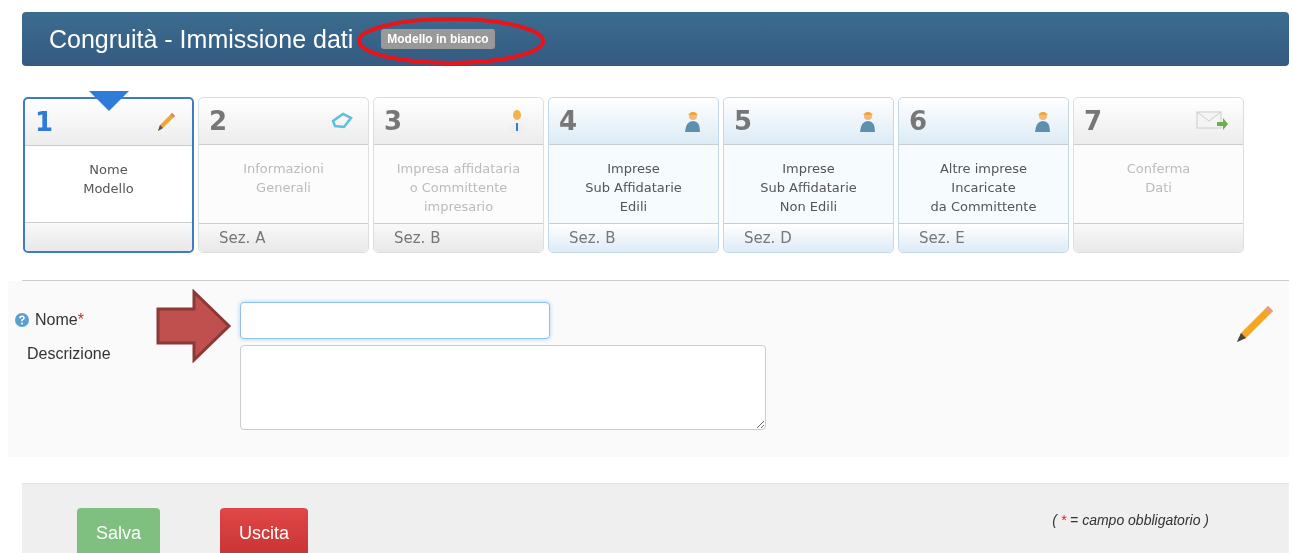 The width and height of the screenshot is (1293, 553). I want to click on wizard-step: 6 Altre imprese Incaricate da Committente Sez. E, so click(983, 175).